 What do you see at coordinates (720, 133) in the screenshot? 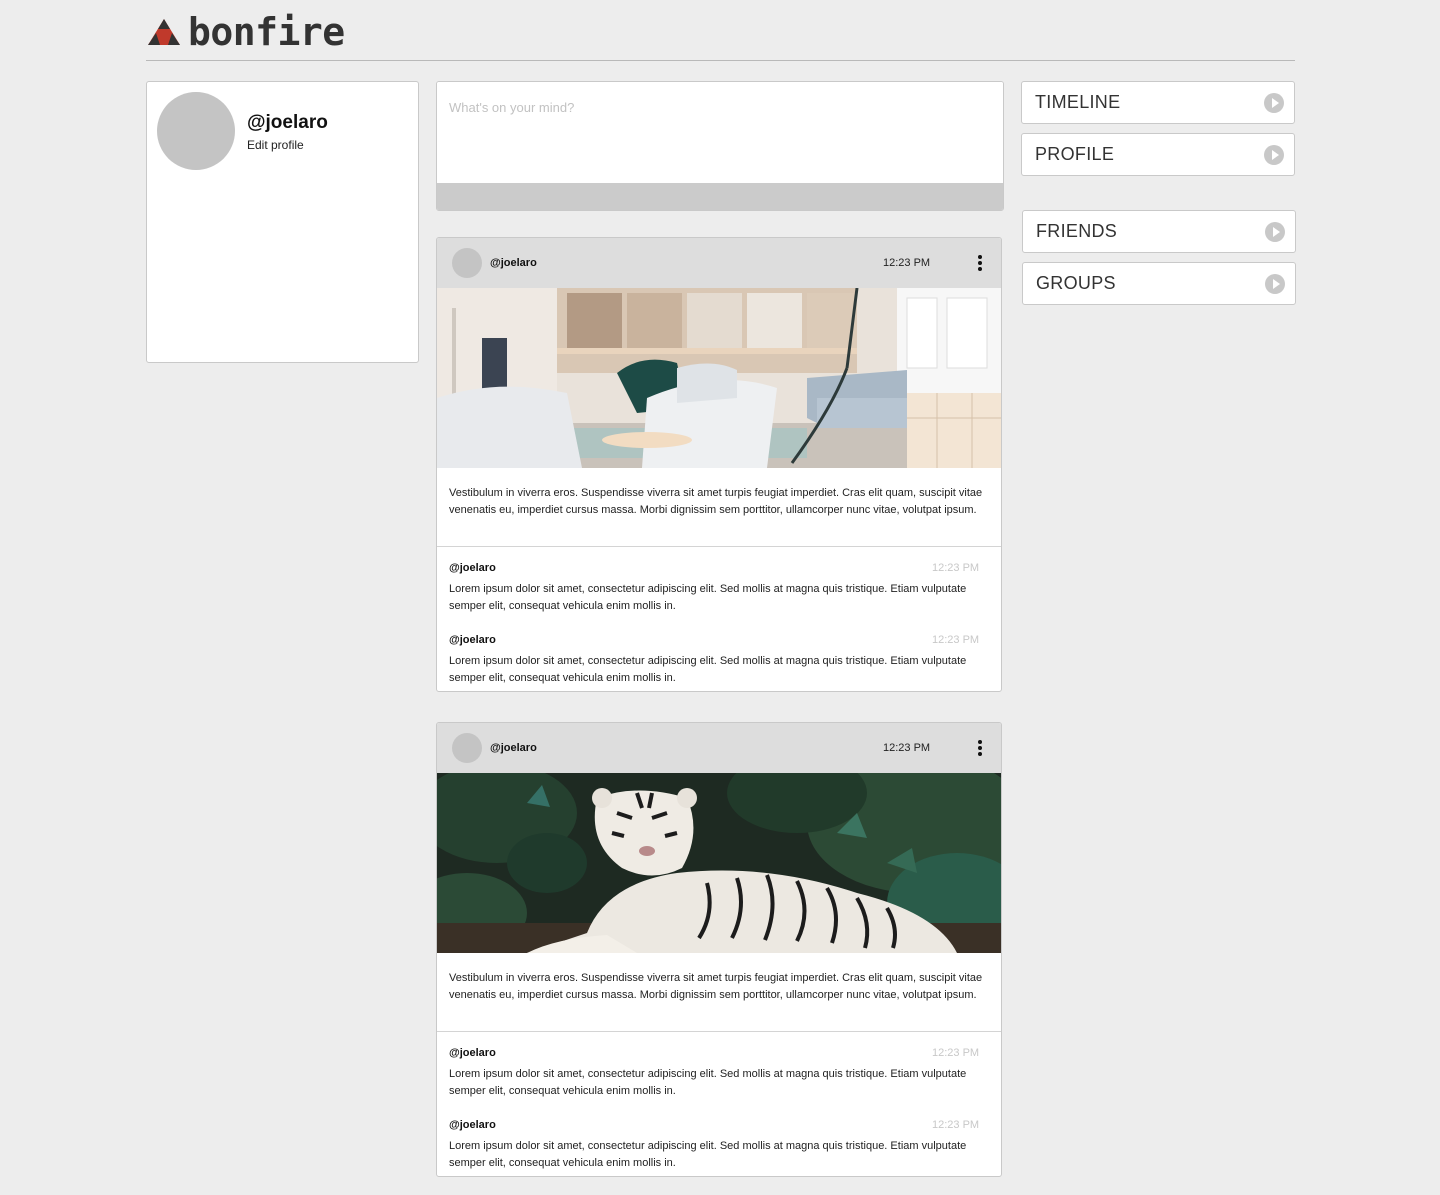
I see `status-input` at bounding box center [720, 133].